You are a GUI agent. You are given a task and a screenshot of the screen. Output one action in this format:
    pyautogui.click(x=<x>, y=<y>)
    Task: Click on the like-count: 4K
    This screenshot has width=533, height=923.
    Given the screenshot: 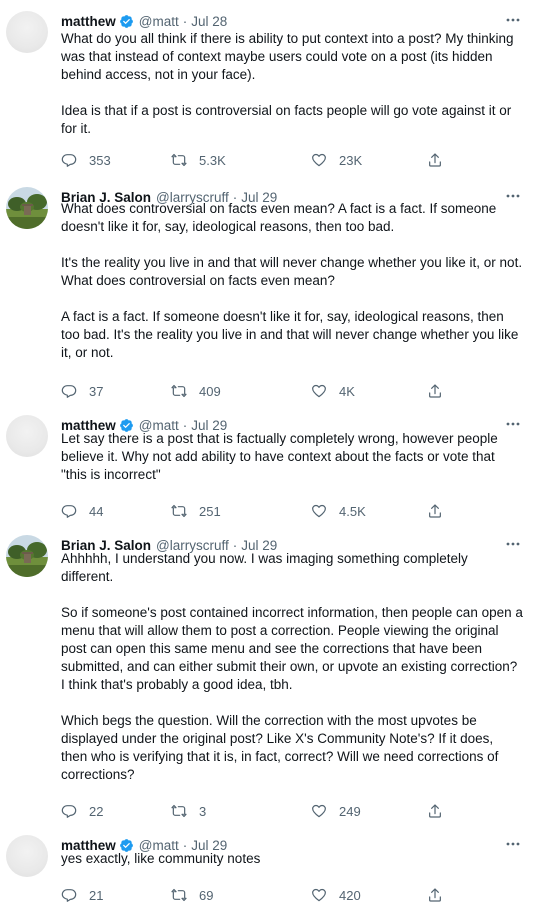 What is the action you would take?
    pyautogui.click(x=347, y=391)
    